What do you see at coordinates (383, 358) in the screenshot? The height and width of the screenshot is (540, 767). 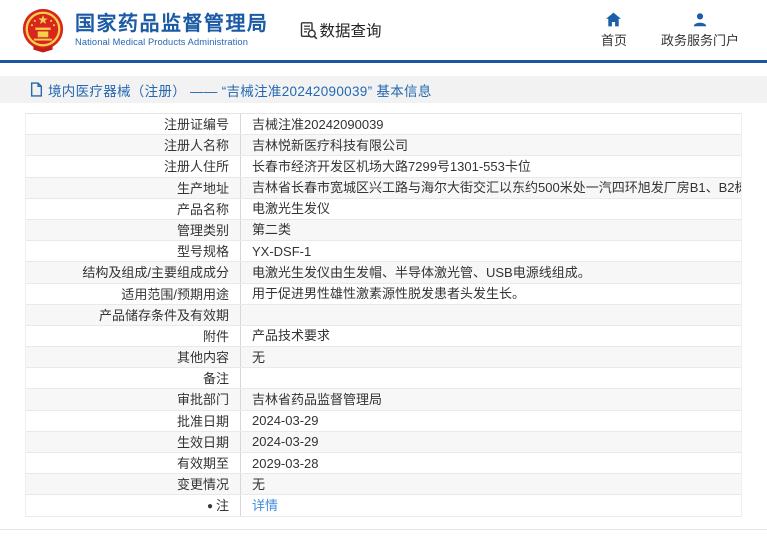 I see `table-row: 其他内容无` at bounding box center [383, 358].